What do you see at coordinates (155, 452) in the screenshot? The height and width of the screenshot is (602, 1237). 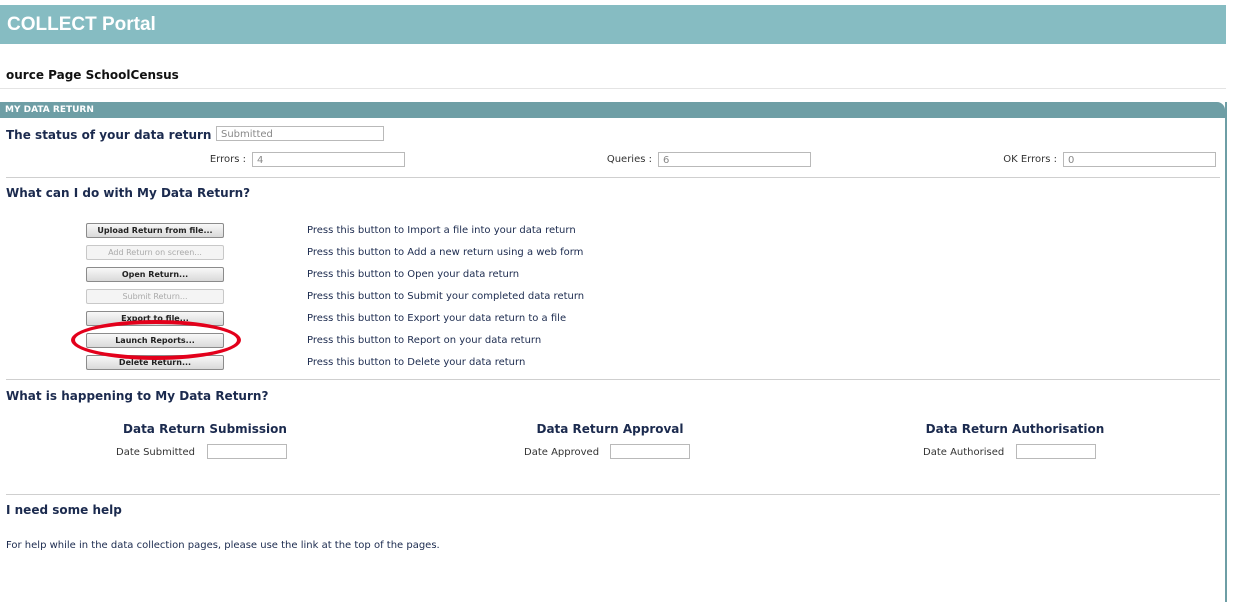 I see `date-submitted-label: Date Submitted` at bounding box center [155, 452].